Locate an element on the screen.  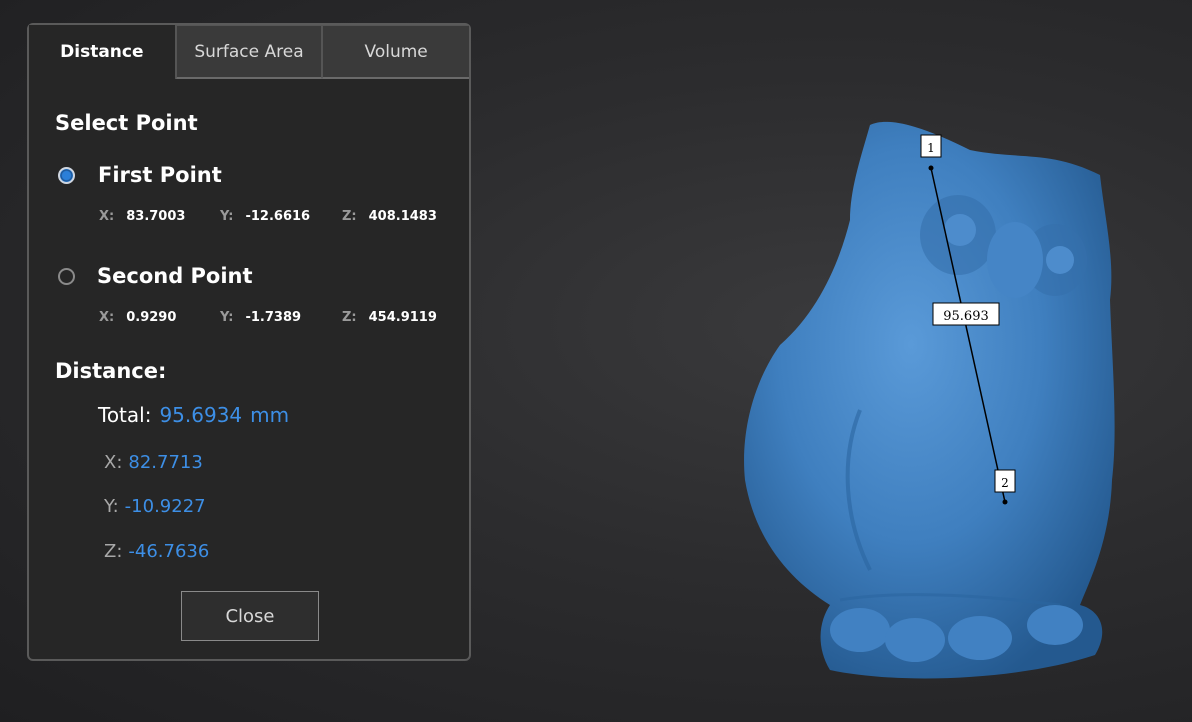
second-point-z: Z: 454.9119 is located at coordinates (389, 317).